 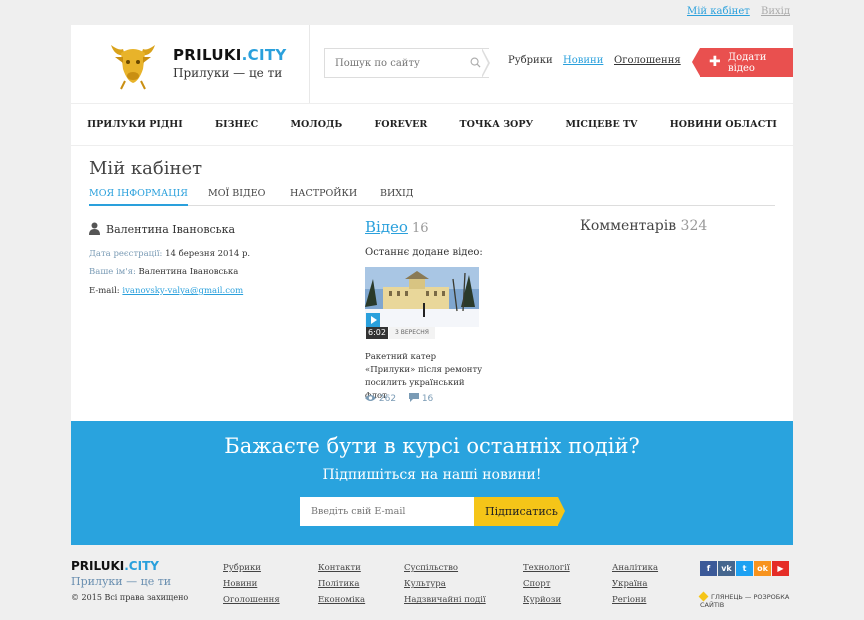 What do you see at coordinates (264, 55) in the screenshot?
I see `brand-tld: .CITY` at bounding box center [264, 55].